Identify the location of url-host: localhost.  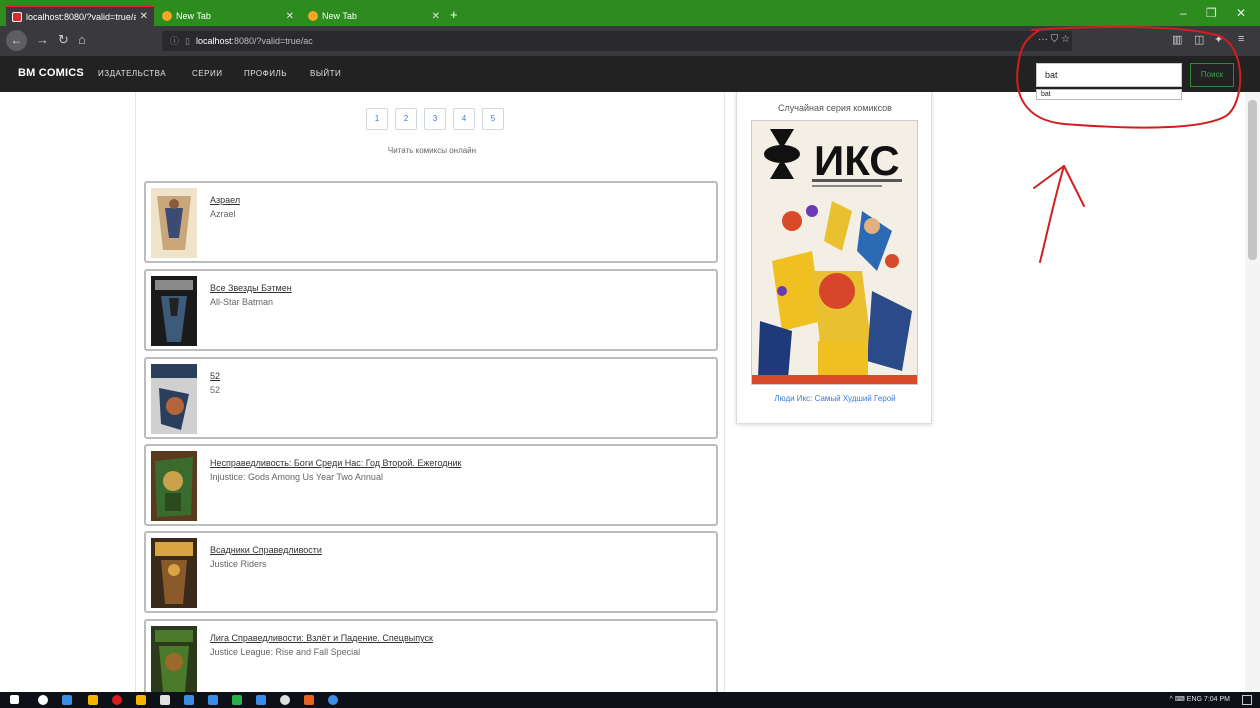
(213, 41).